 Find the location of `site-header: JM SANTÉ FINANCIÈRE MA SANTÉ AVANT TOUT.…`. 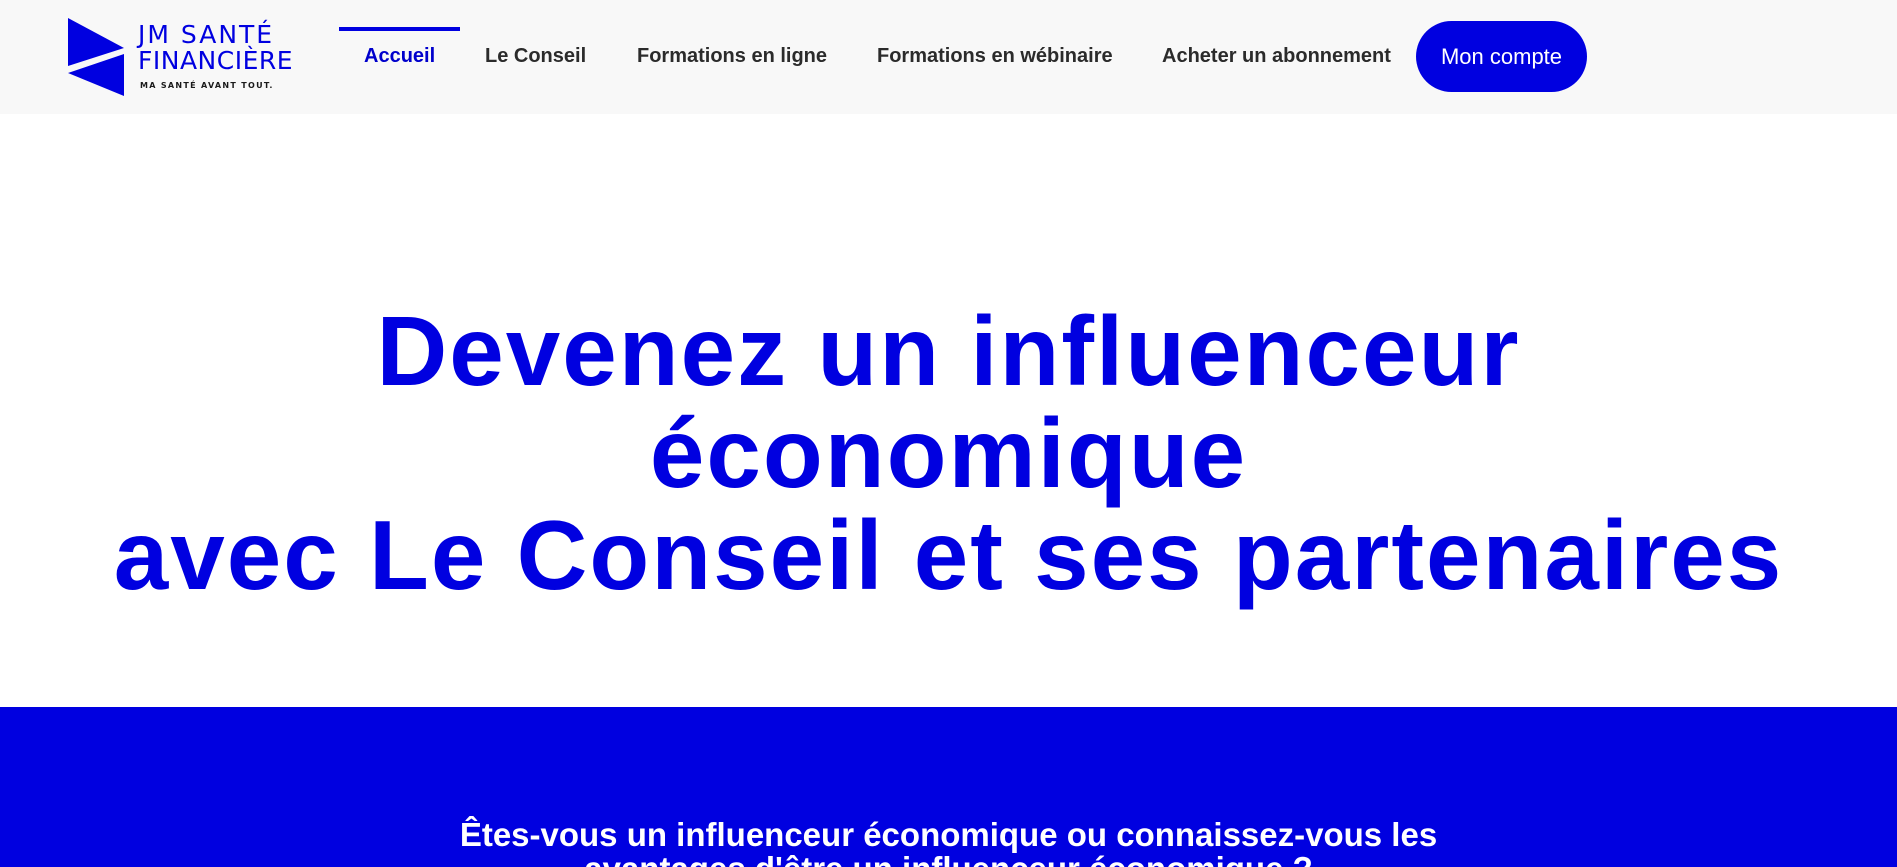

site-header: JM SANTÉ FINANCIÈRE MA SANTÉ AVANT TOUT.… is located at coordinates (948, 57).